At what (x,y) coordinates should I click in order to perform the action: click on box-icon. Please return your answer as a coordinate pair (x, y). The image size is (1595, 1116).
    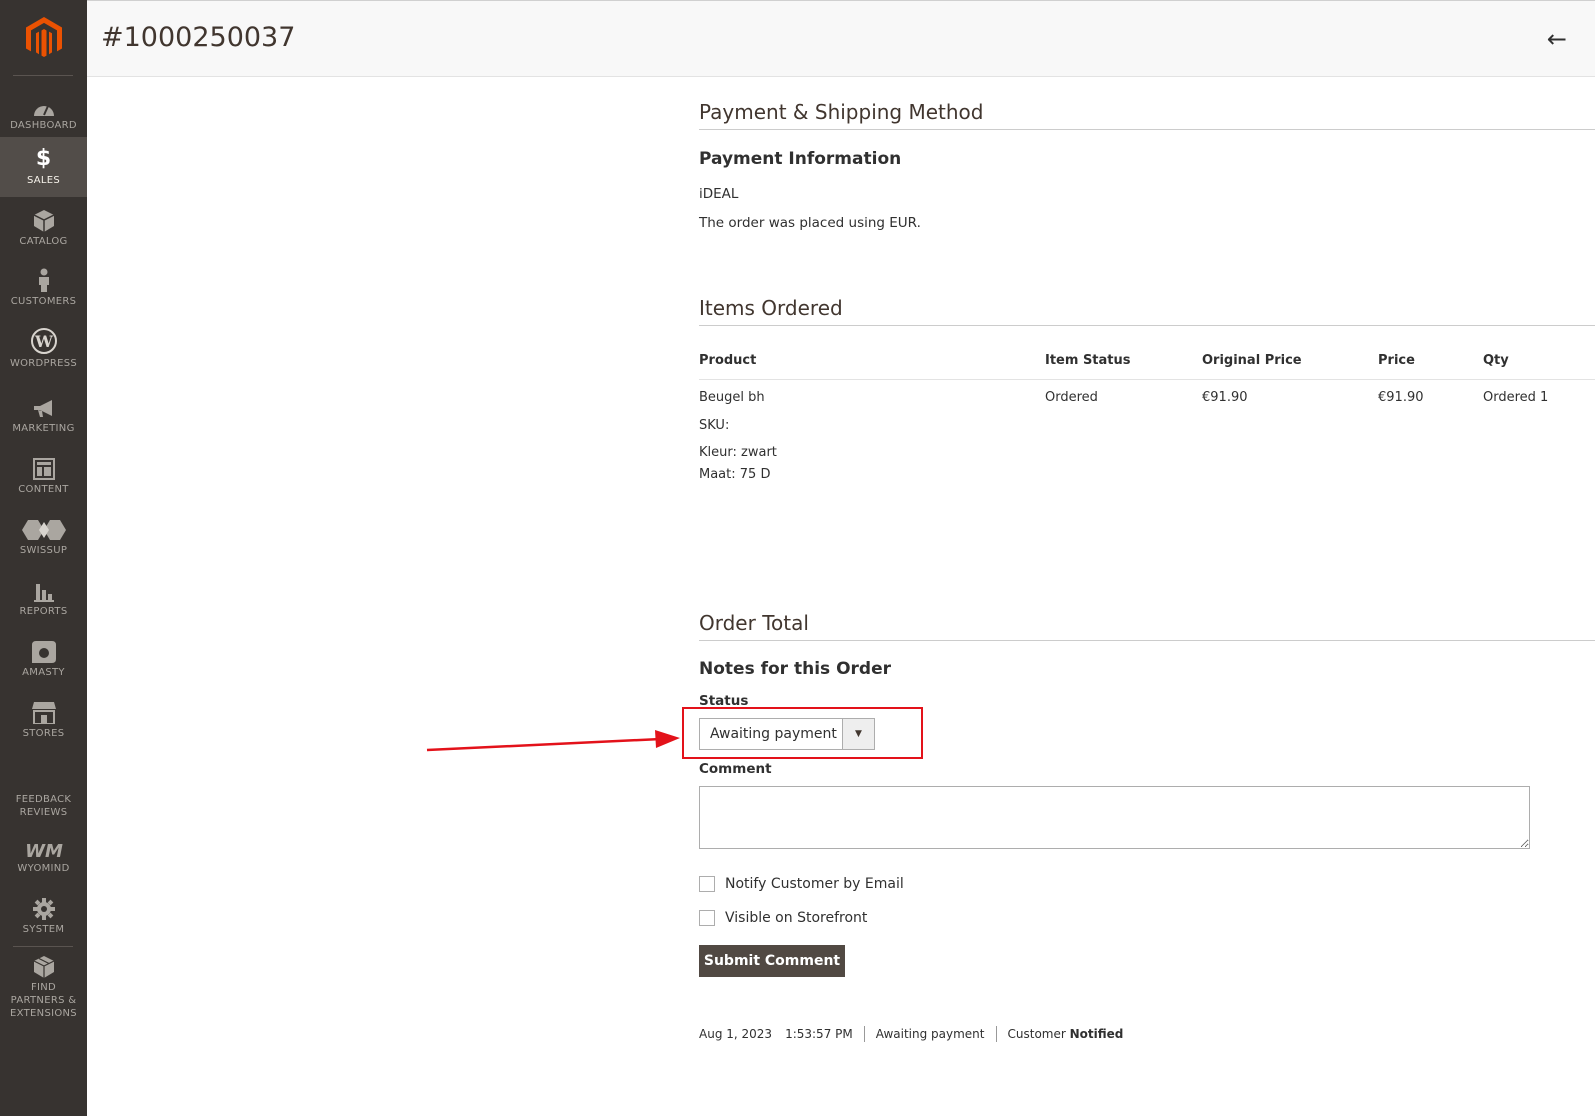
    Looking at the image, I should click on (43, 219).